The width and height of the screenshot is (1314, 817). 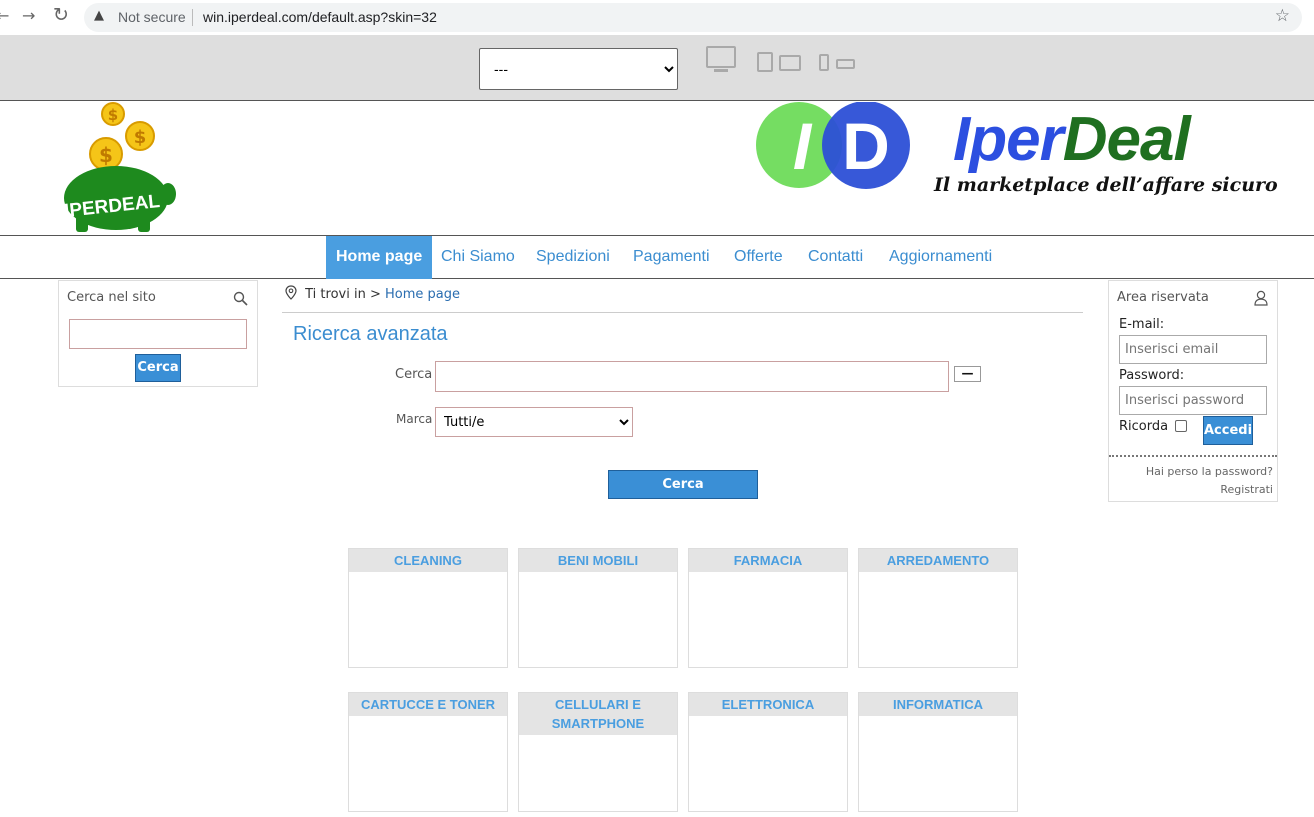 I want to click on breadcrumb: Ti trovi in > Home page, so click(x=372, y=293).